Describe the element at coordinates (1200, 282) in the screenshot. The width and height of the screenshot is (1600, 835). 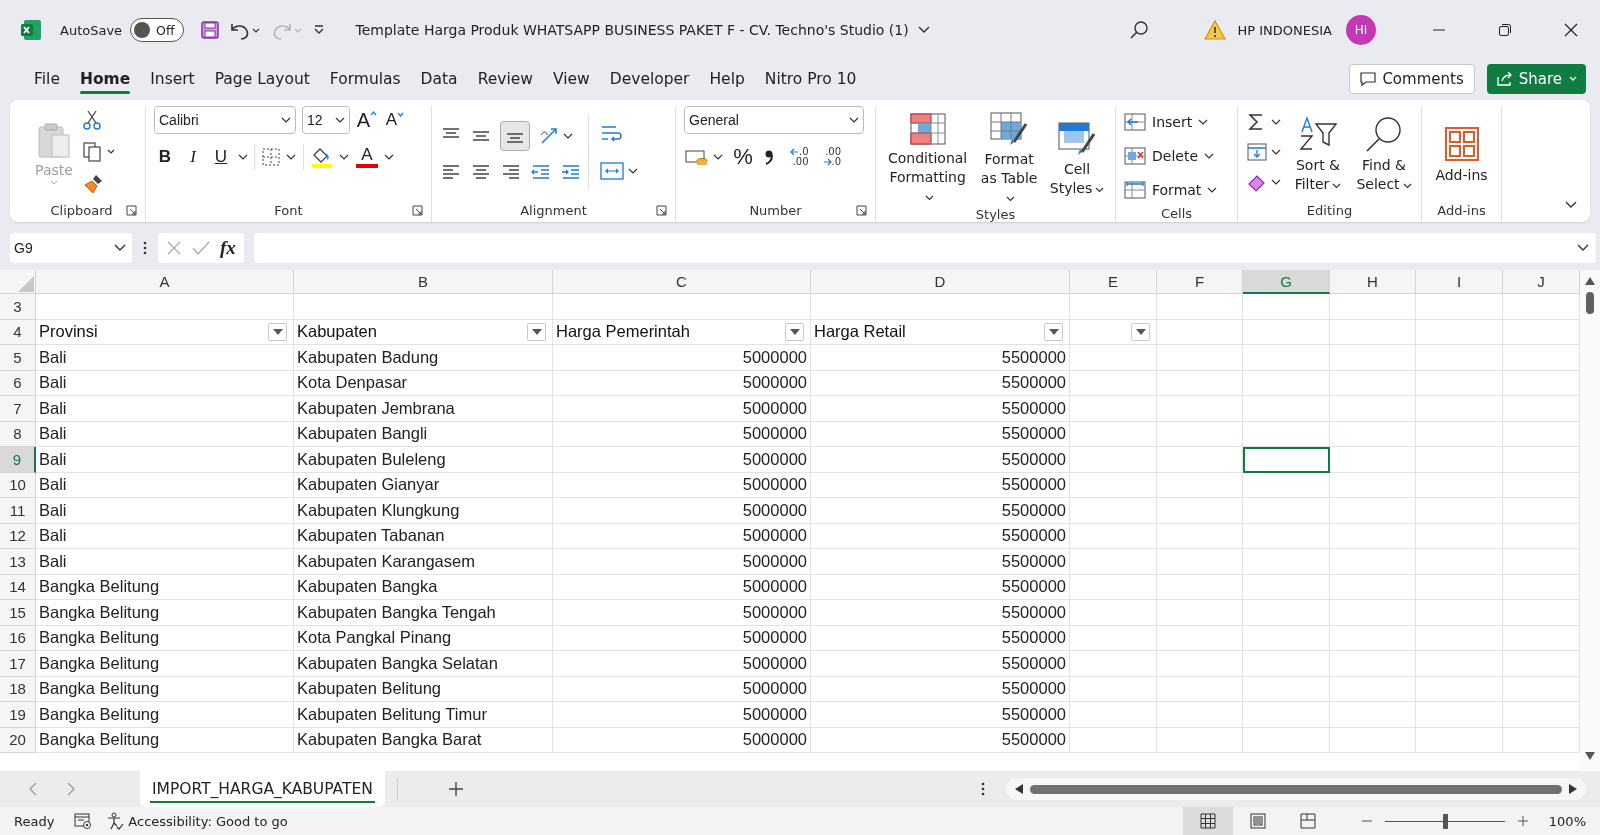
I see `column-header: F` at that location.